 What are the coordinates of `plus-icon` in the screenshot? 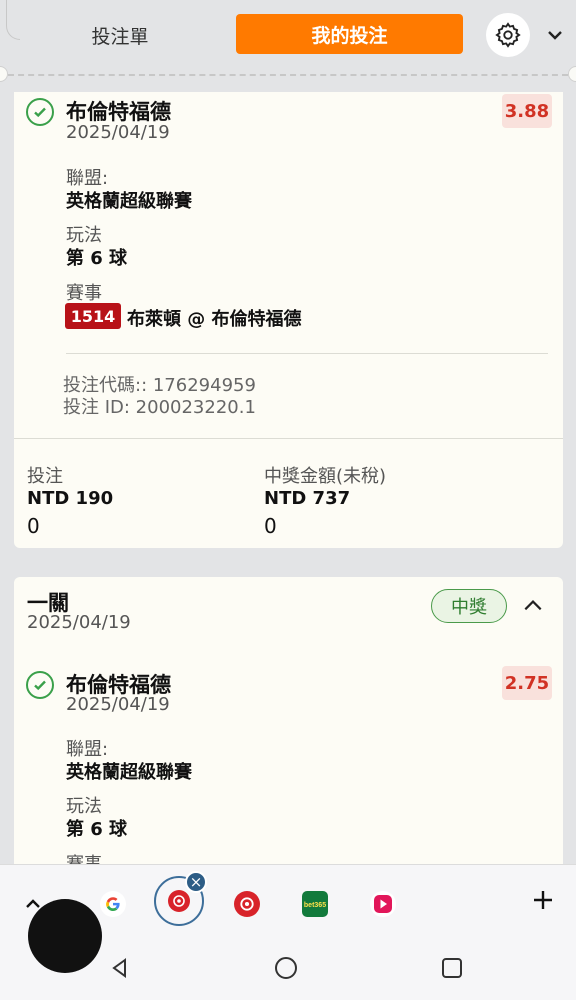 It's located at (543, 900).